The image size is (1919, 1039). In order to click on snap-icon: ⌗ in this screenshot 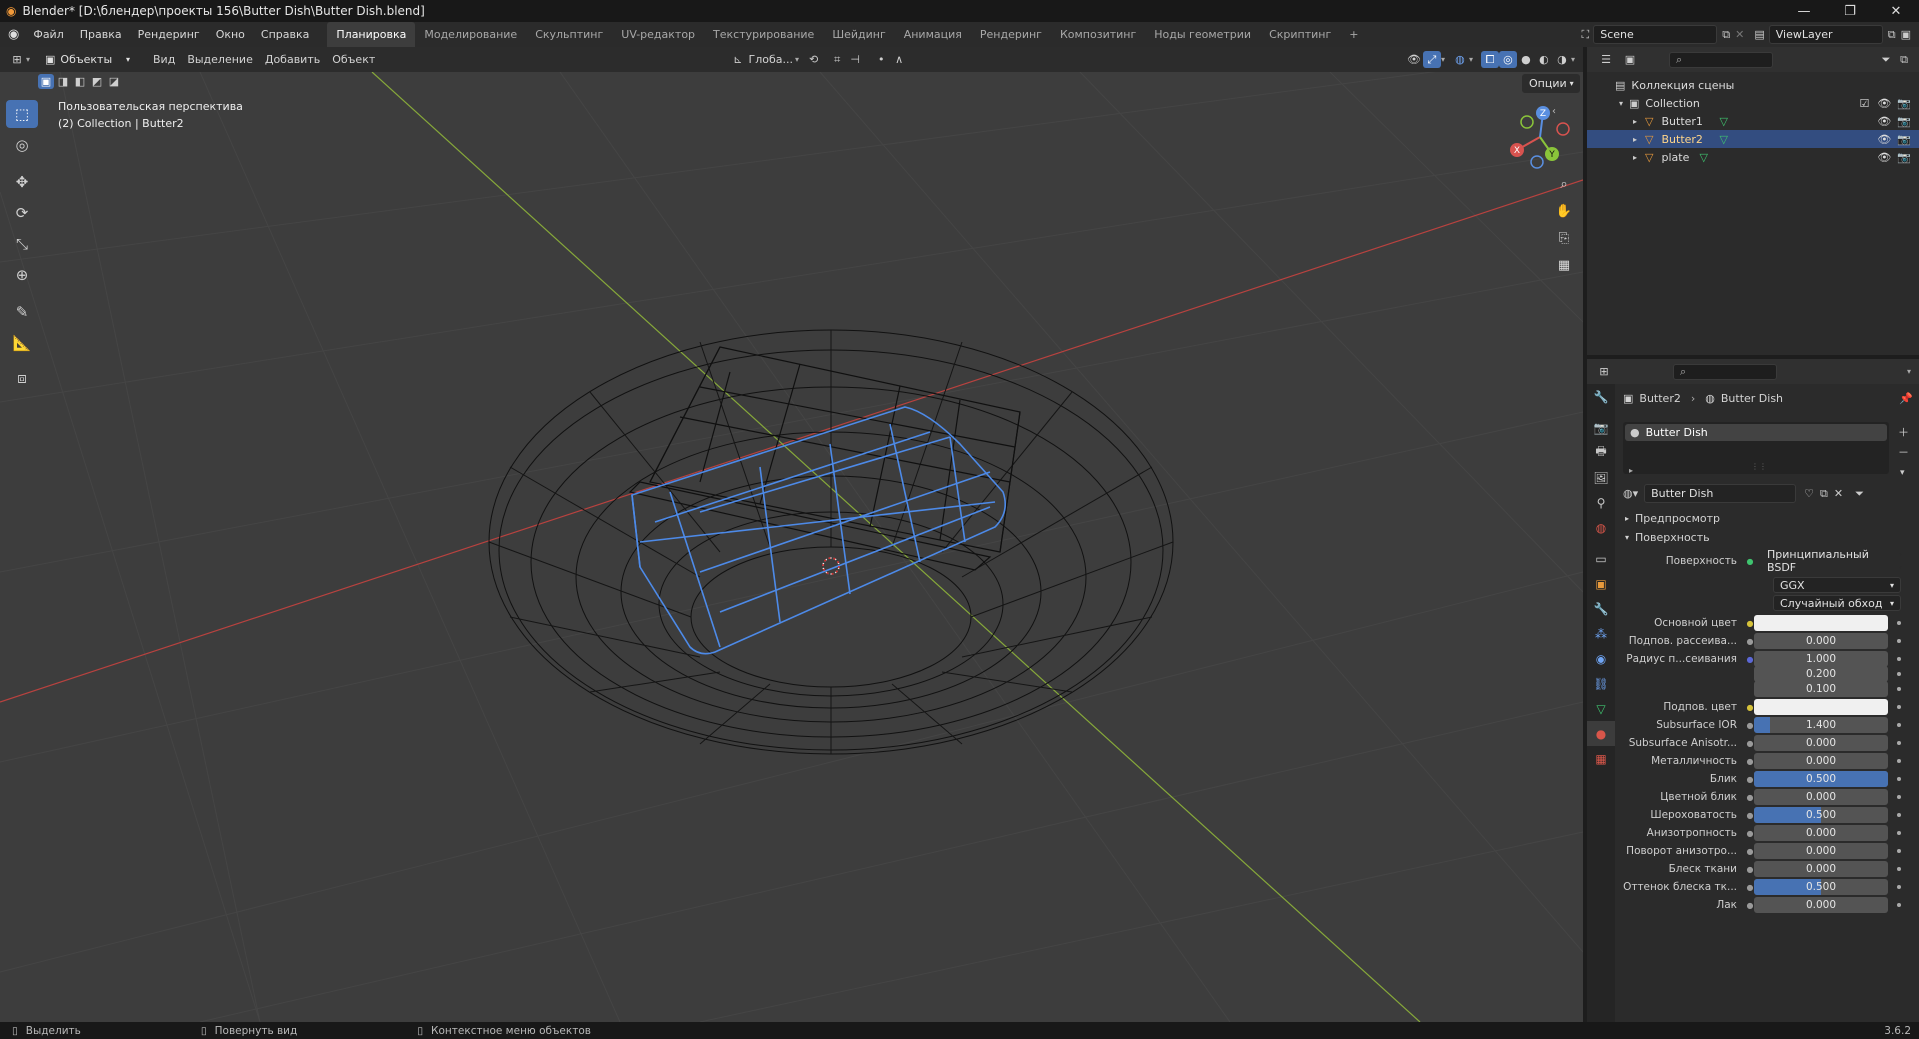, I will do `click(837, 59)`.